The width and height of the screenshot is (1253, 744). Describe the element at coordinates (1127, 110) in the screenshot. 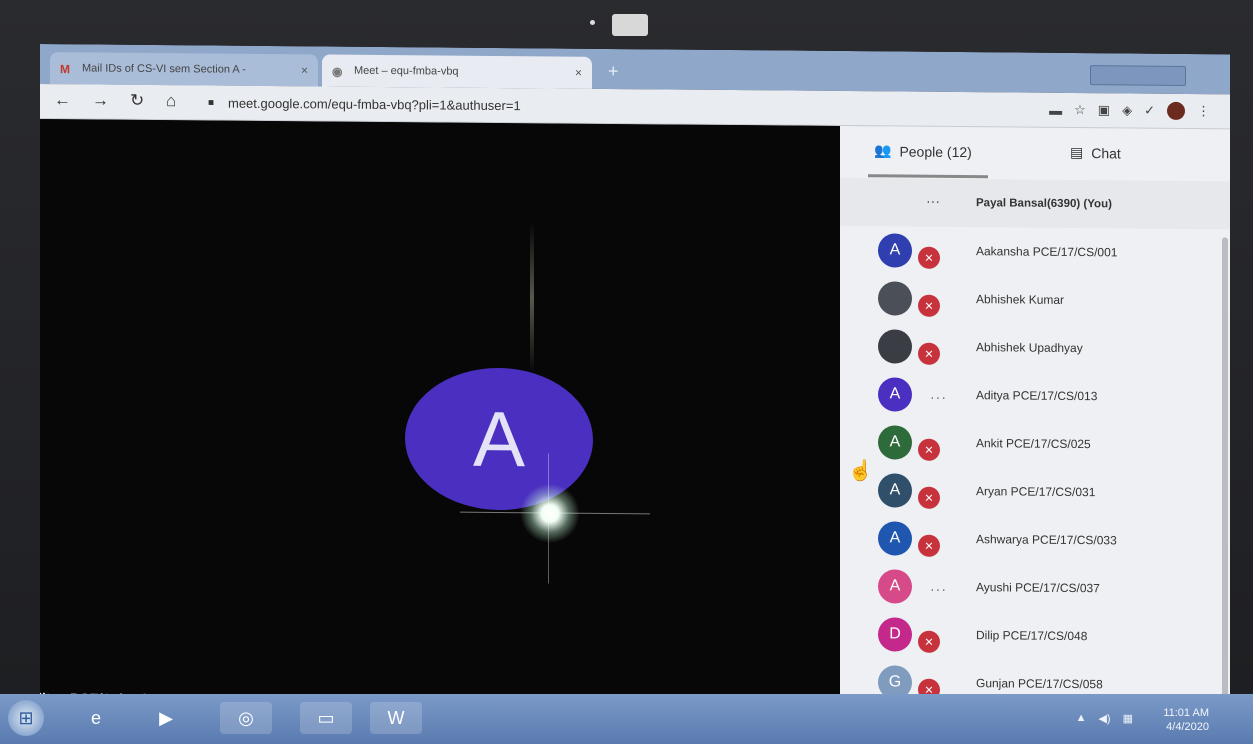

I see `translate-icon: ◈` at that location.